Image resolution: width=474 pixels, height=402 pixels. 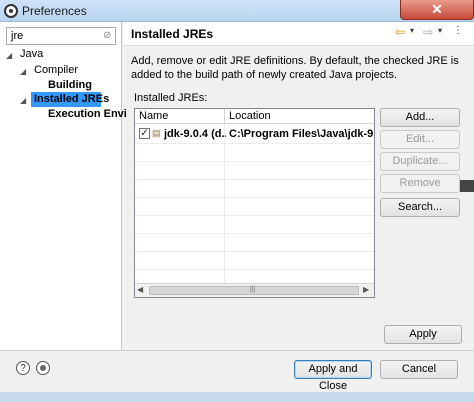 What do you see at coordinates (419, 369) in the screenshot?
I see `cancel-button: Cancel` at bounding box center [419, 369].